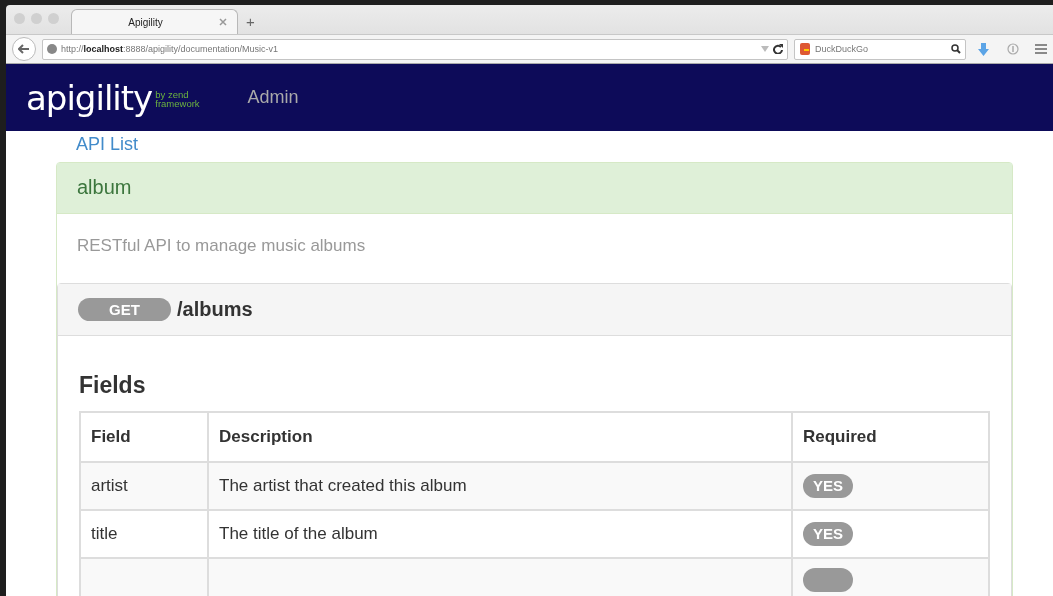 The height and width of the screenshot is (596, 1053). What do you see at coordinates (1013, 49) in the screenshot?
I see `info-icon` at bounding box center [1013, 49].